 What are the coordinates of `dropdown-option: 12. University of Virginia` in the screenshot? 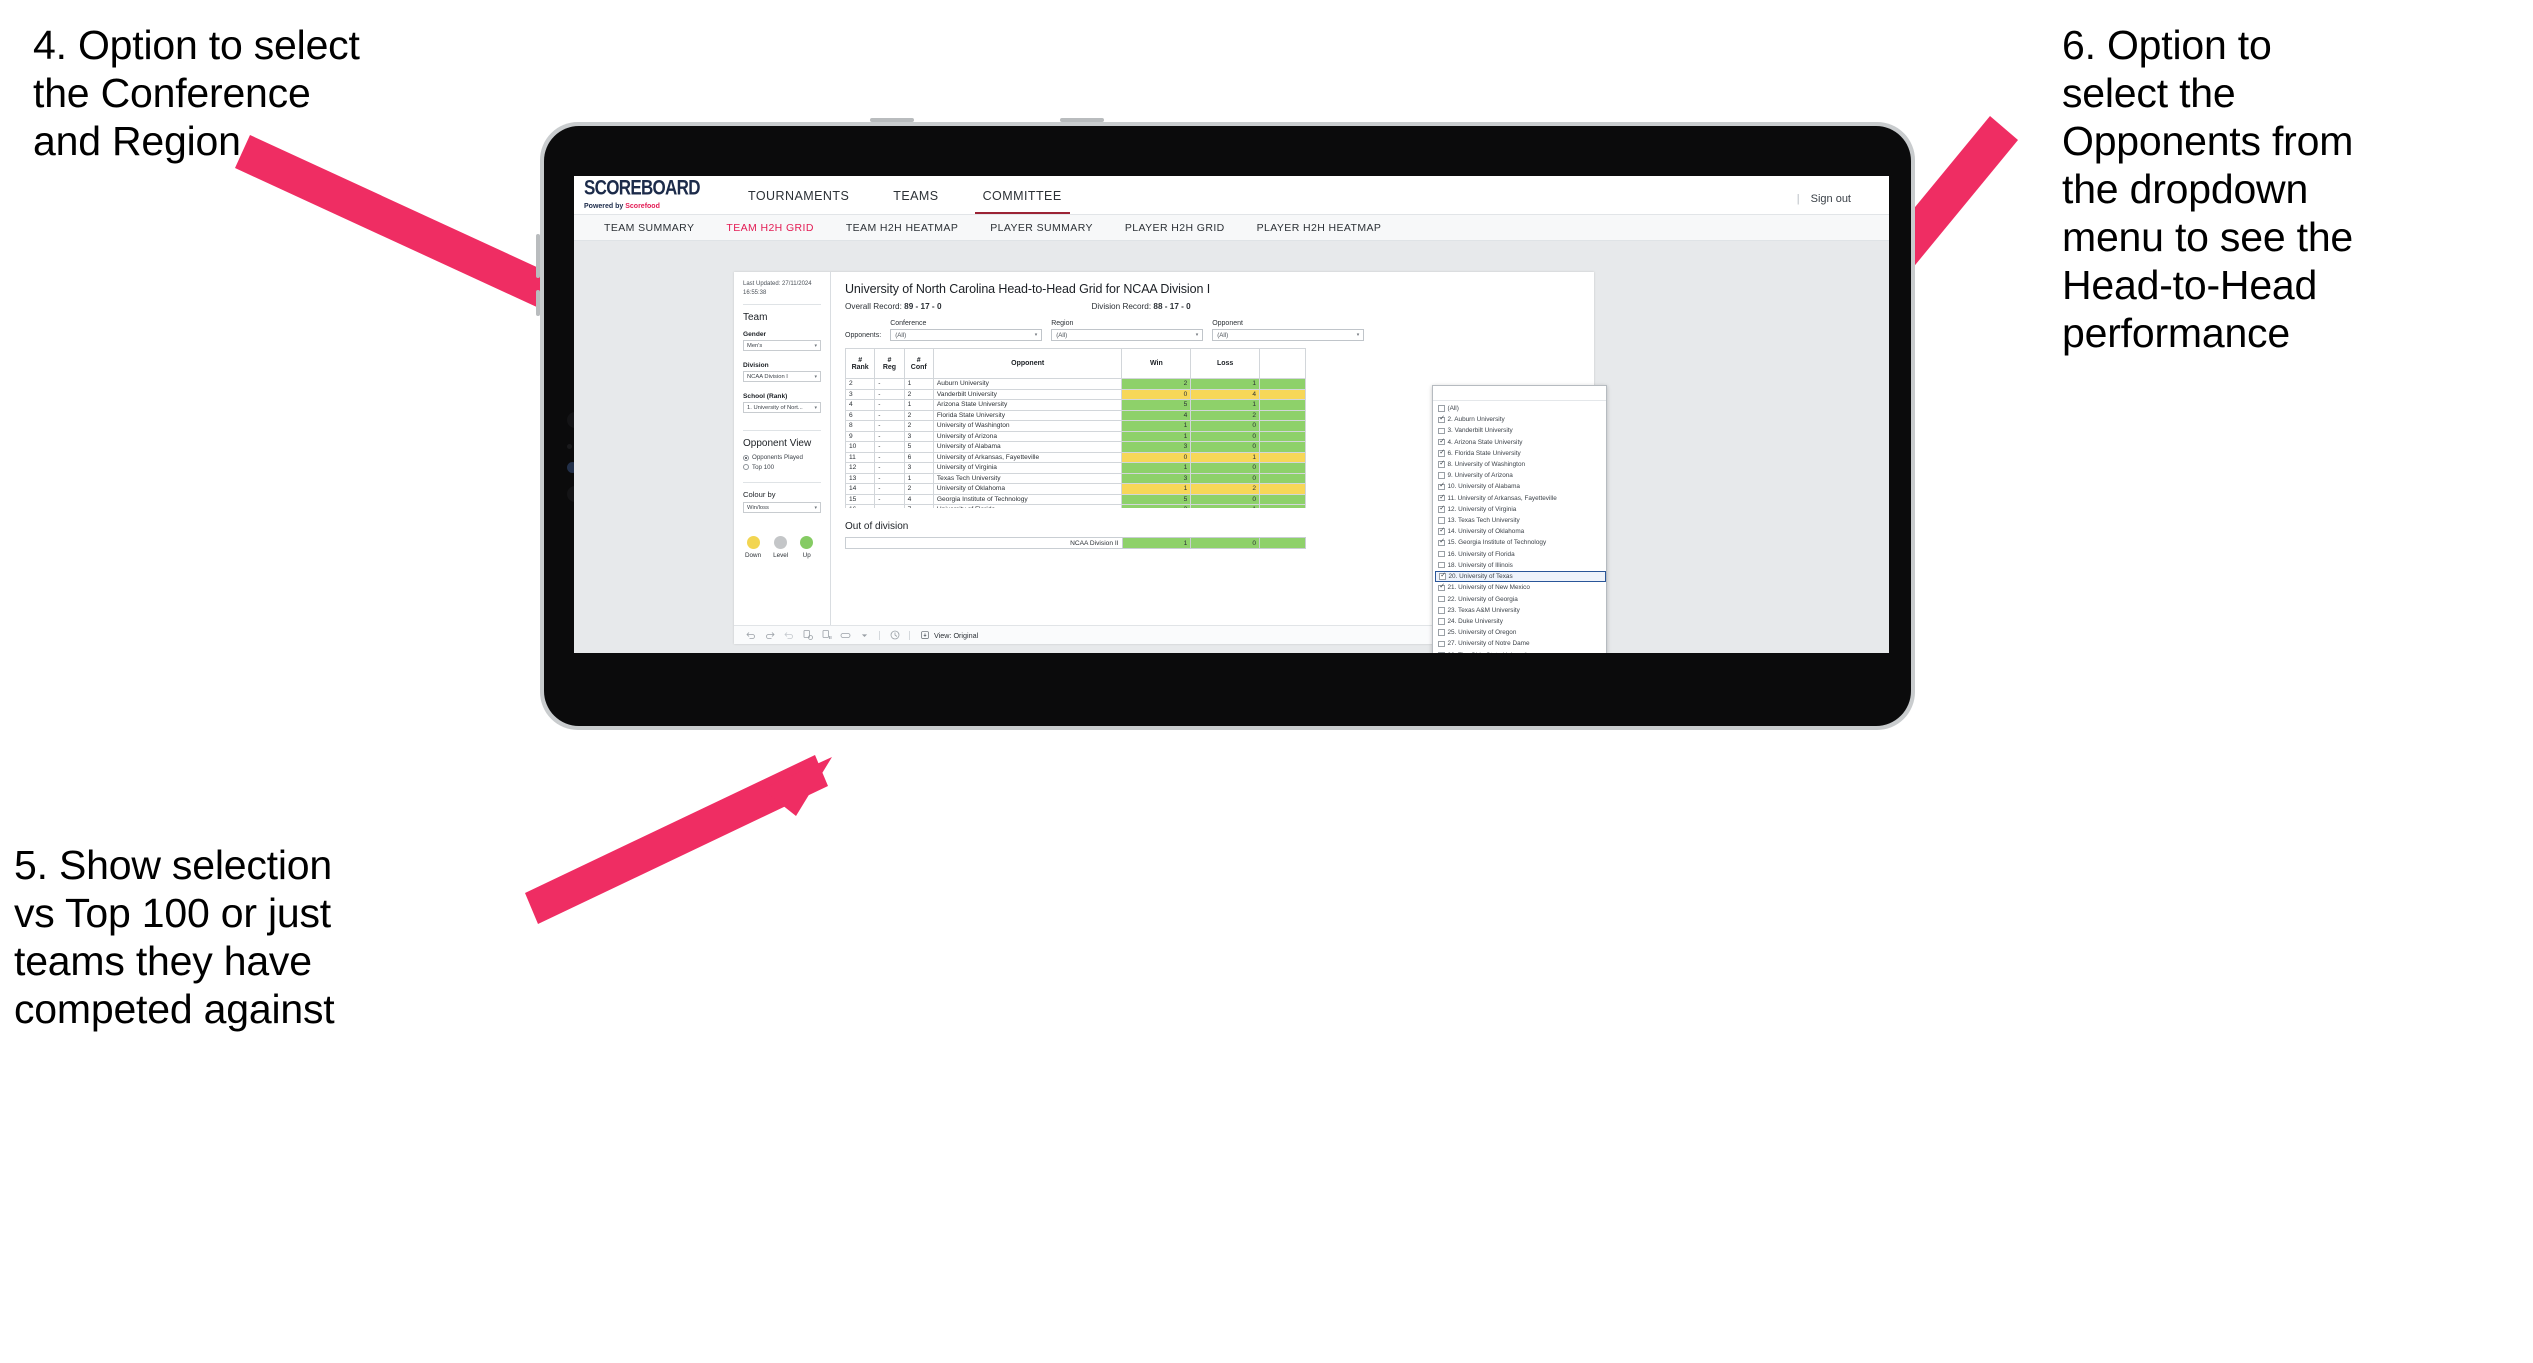 It's located at (1520, 509).